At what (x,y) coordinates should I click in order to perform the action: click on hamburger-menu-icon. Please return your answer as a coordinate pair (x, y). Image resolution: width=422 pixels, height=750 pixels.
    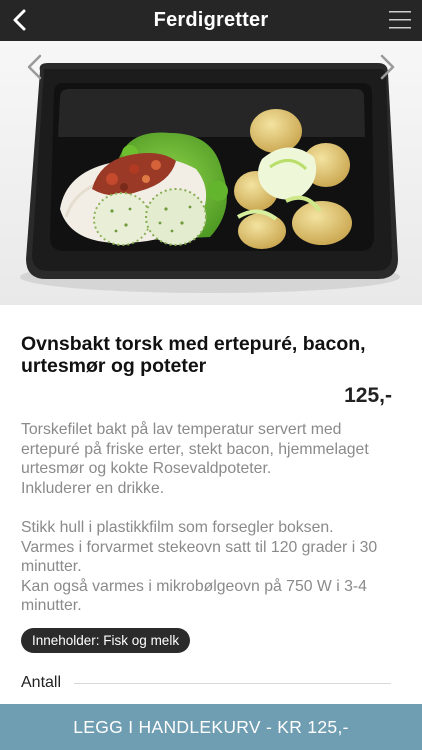
    Looking at the image, I should click on (400, 20).